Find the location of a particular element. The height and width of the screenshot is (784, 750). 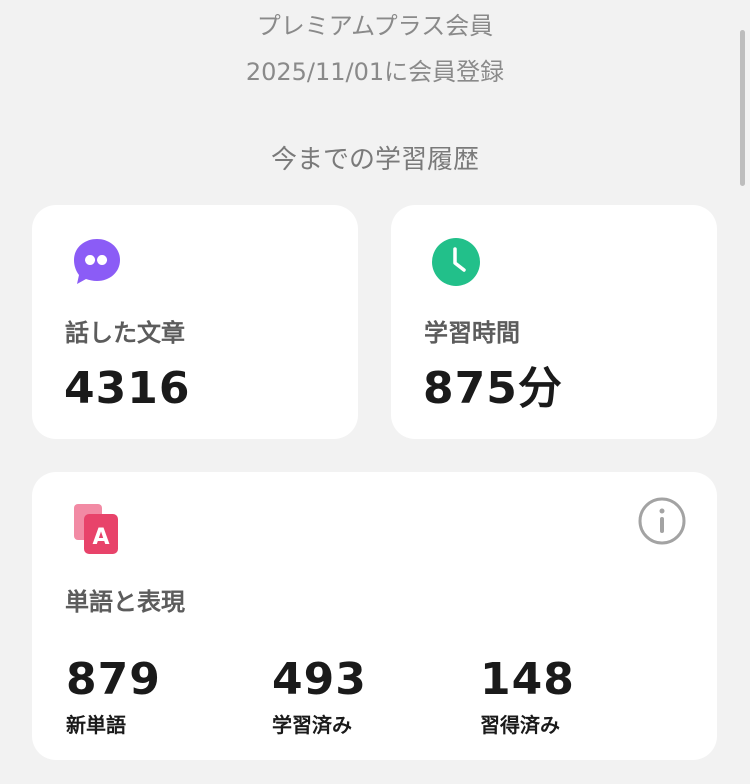

study-time-label: 学習時間 is located at coordinates (472, 333).